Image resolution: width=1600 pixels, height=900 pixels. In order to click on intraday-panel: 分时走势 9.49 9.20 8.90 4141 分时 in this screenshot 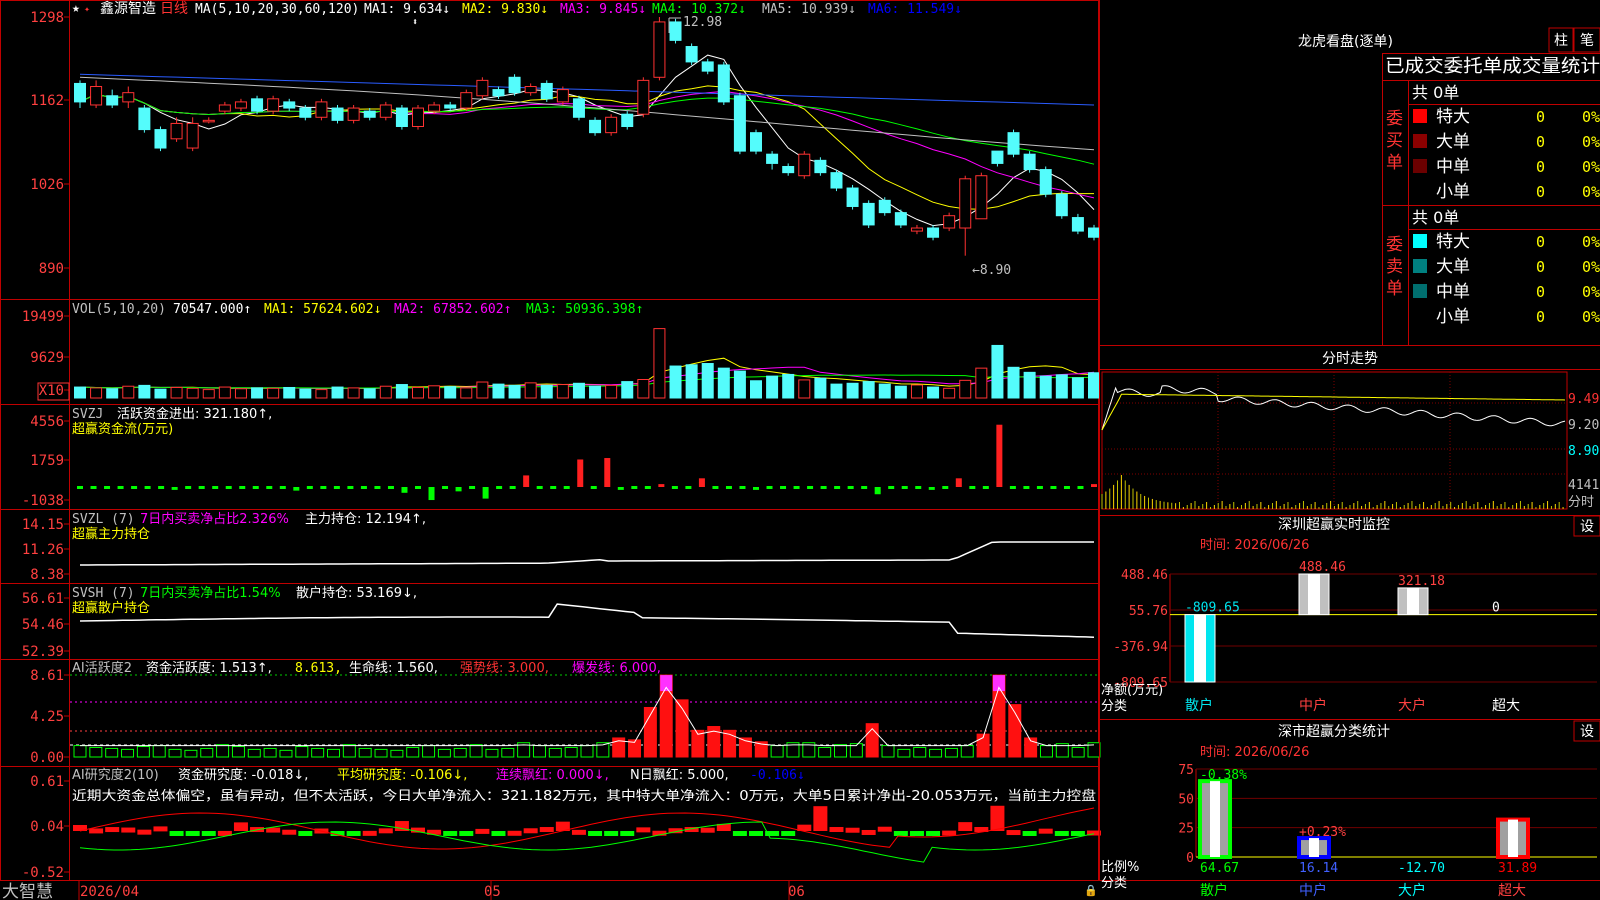, I will do `click(1350, 430)`.